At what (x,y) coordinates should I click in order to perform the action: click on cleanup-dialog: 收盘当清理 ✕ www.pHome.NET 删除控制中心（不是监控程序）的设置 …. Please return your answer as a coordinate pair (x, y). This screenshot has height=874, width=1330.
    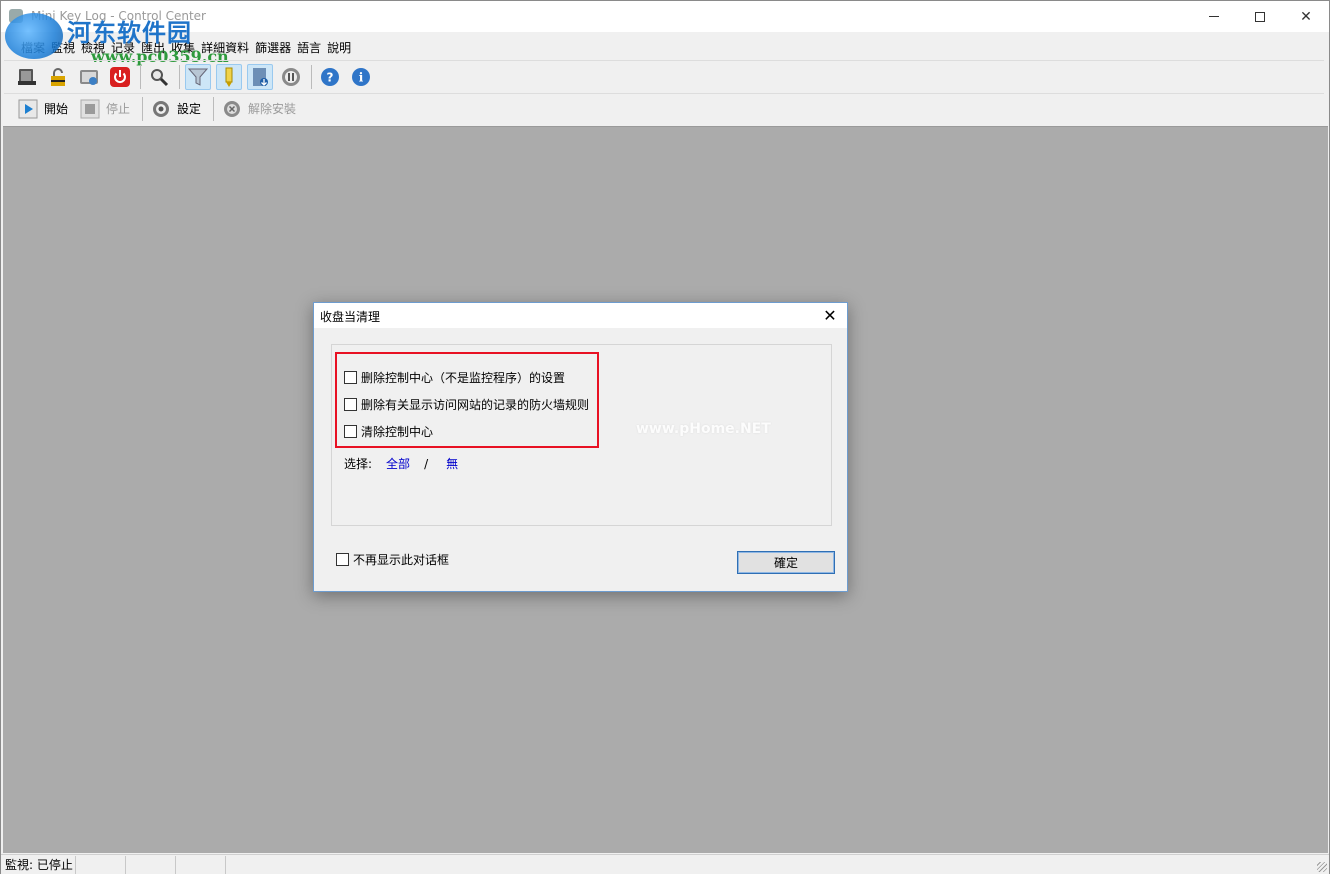
    Looking at the image, I should click on (580, 447).